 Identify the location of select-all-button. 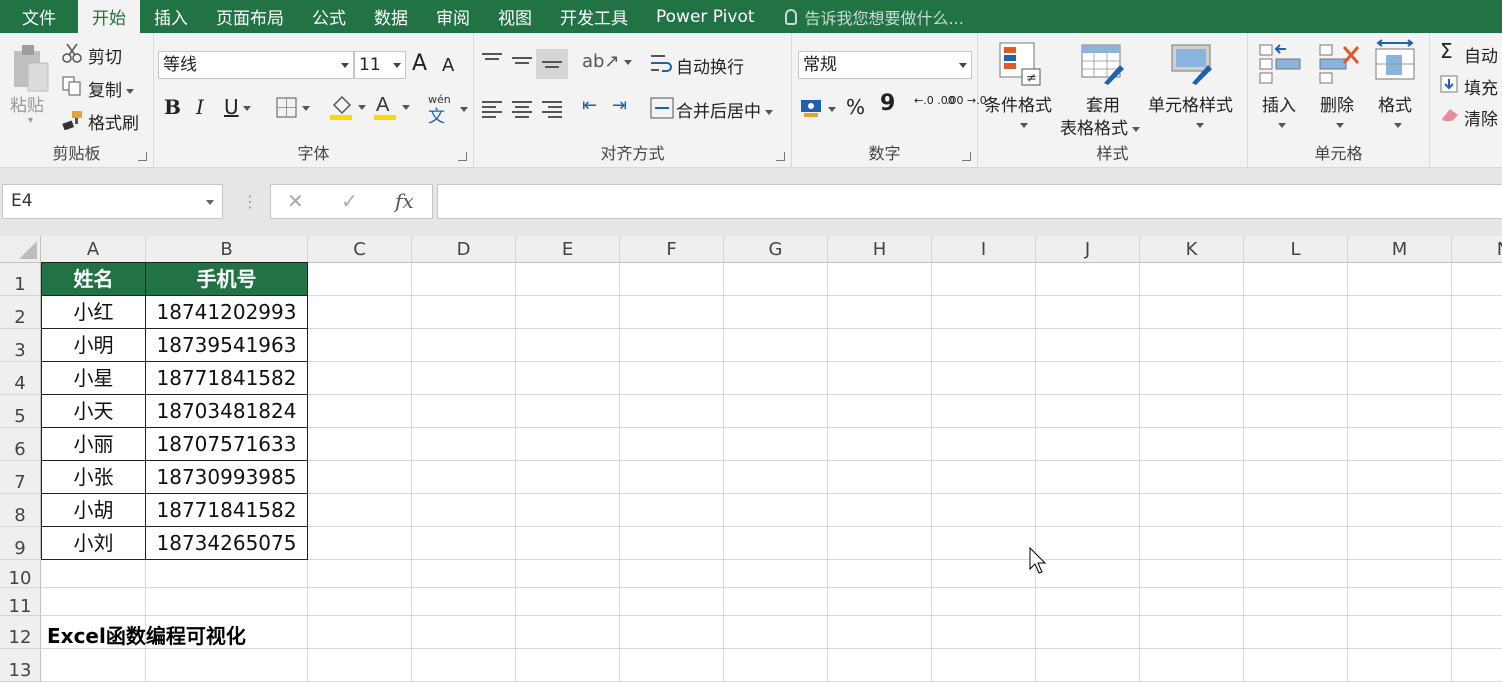
(20, 249).